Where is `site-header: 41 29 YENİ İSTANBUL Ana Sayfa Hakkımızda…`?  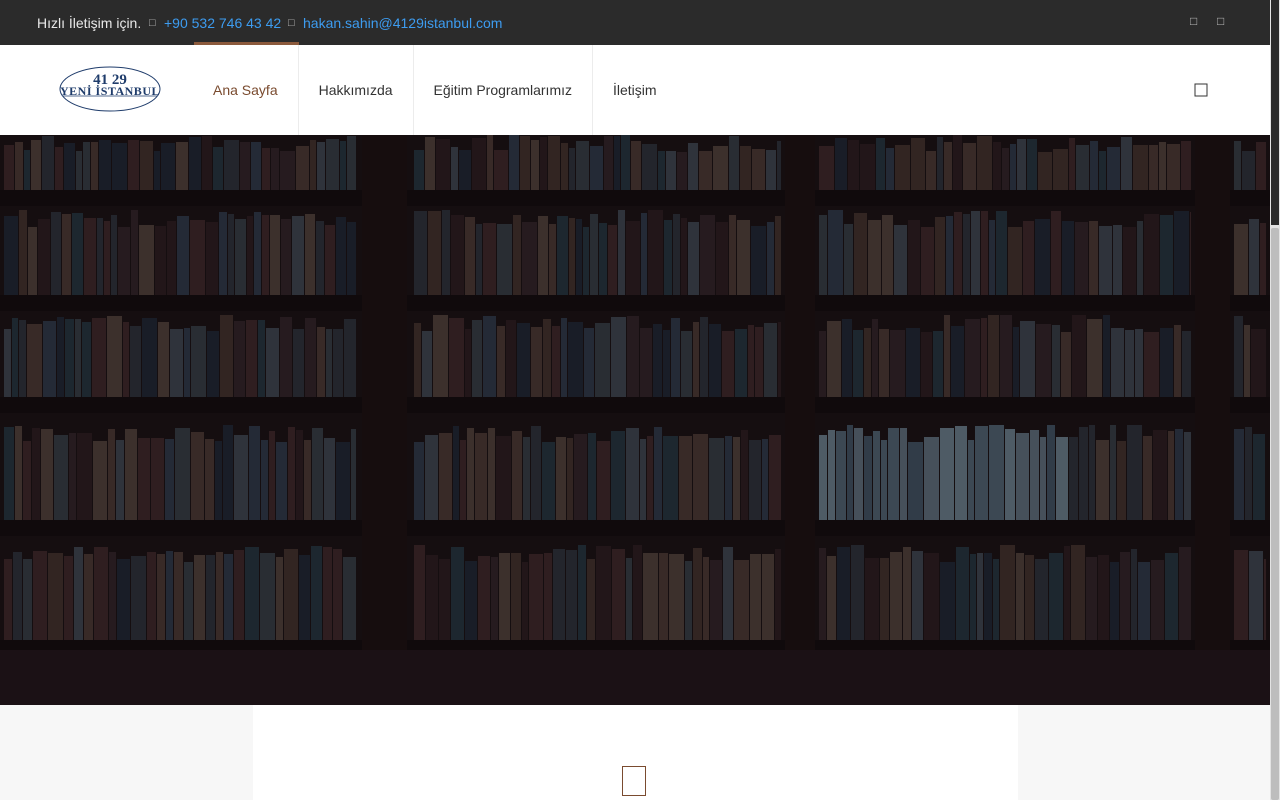
site-header: 41 29 YENİ İSTANBUL Ana Sayfa Hakkımızda… is located at coordinates (635, 90).